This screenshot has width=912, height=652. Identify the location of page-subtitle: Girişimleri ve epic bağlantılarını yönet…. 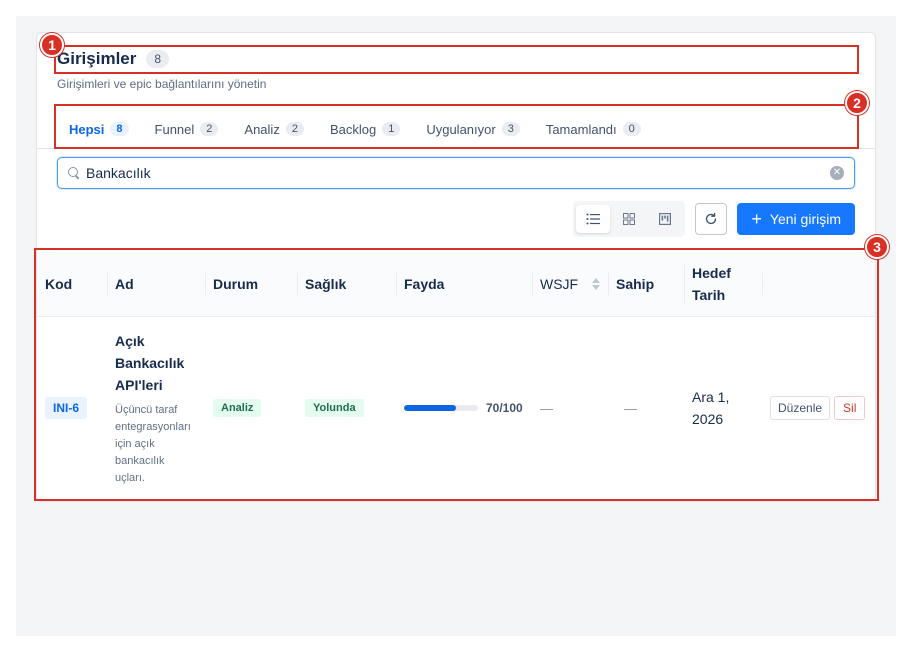
(162, 84).